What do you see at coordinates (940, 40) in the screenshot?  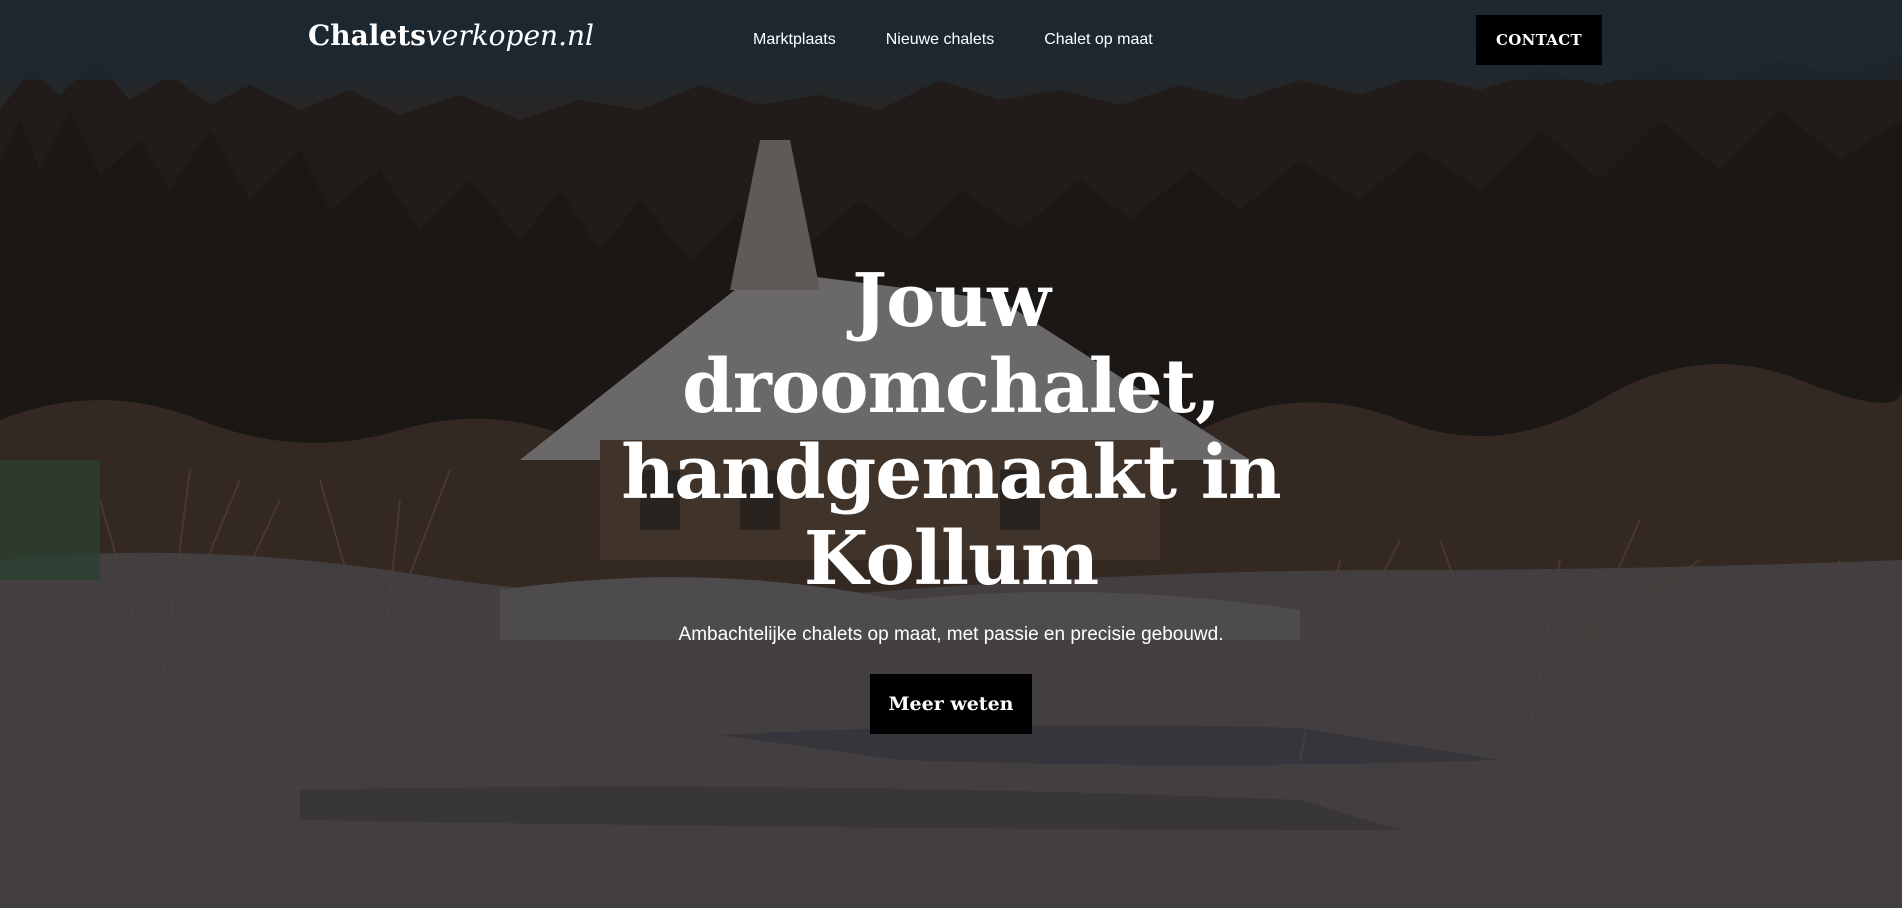 I see `nav-link-nieuwe-chalets: Nieuwe chalets` at bounding box center [940, 40].